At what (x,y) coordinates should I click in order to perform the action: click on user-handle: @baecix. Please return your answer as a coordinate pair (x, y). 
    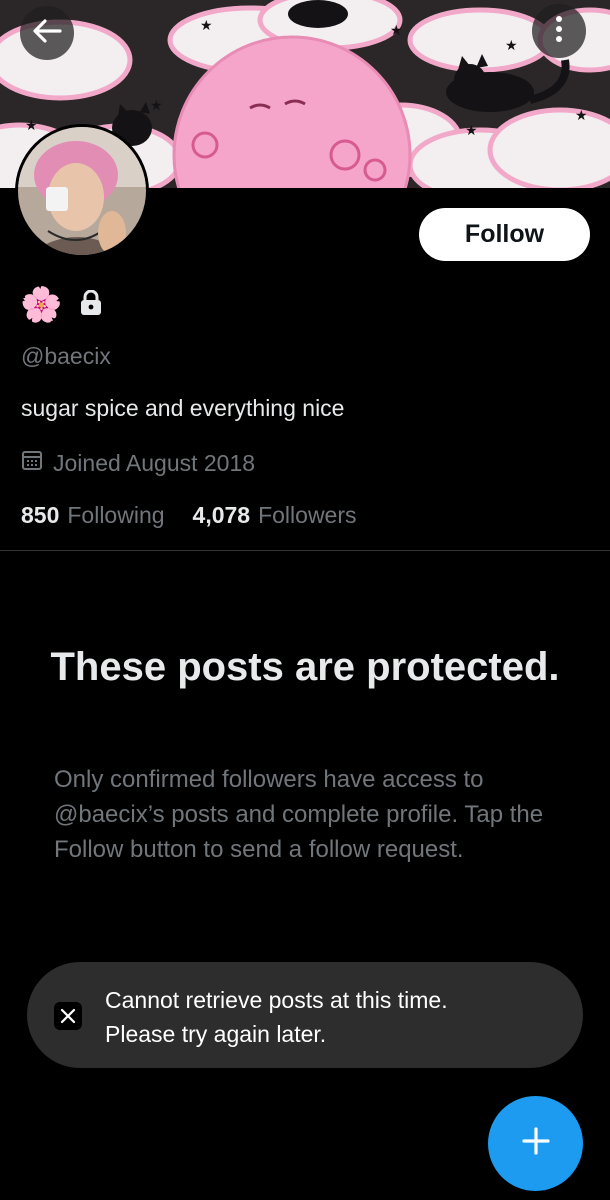
    Looking at the image, I should click on (66, 356).